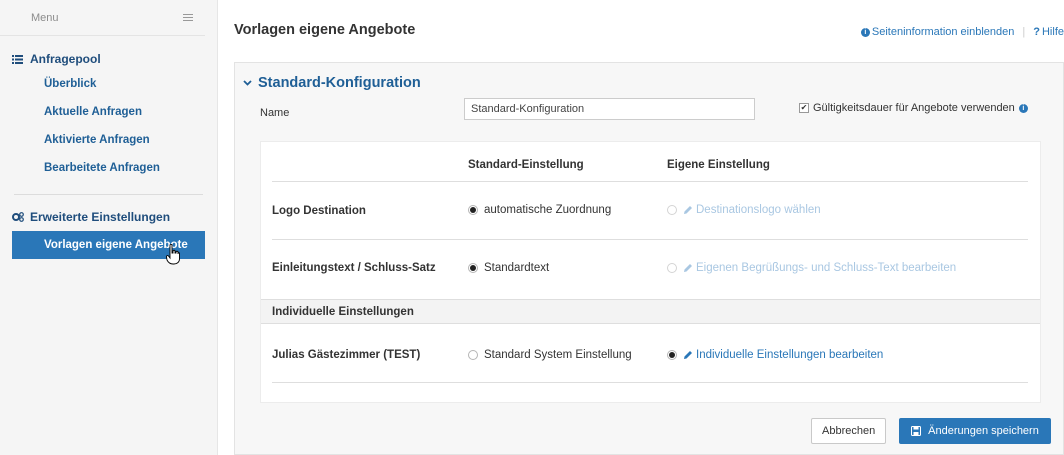  Describe the element at coordinates (100, 217) in the screenshot. I see `sidebar-section-label: Erweiterte Einstellungen` at that location.